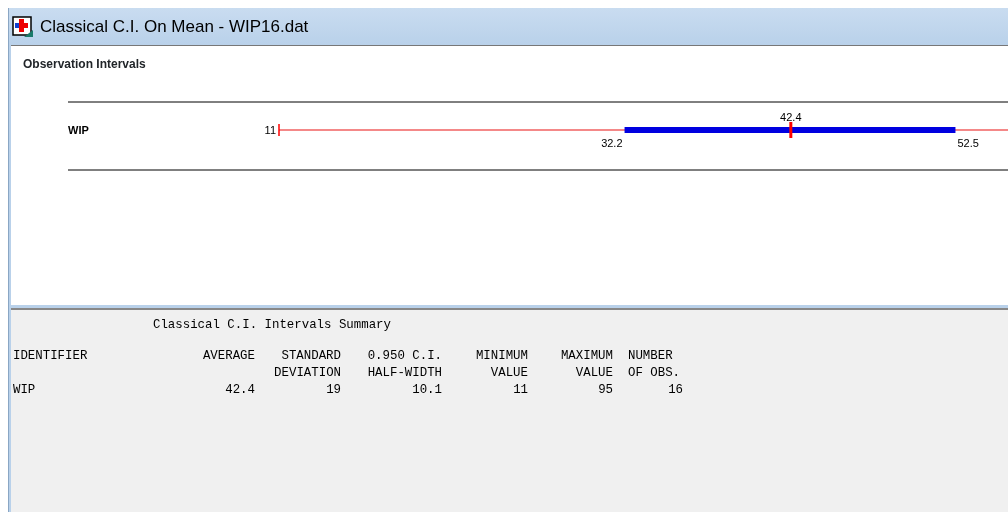 This screenshot has height=512, width=1008. I want to click on column-header: AVERAGE, so click(228, 356).